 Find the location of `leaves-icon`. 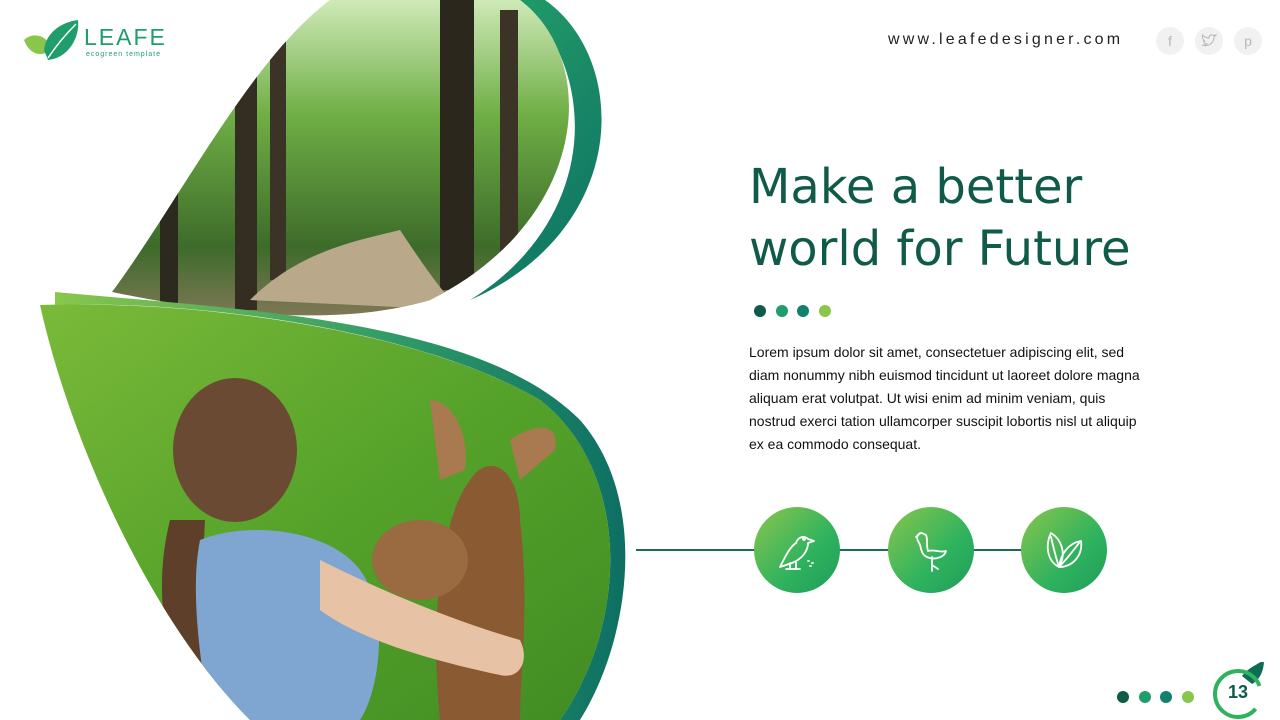

leaves-icon is located at coordinates (1064, 550).